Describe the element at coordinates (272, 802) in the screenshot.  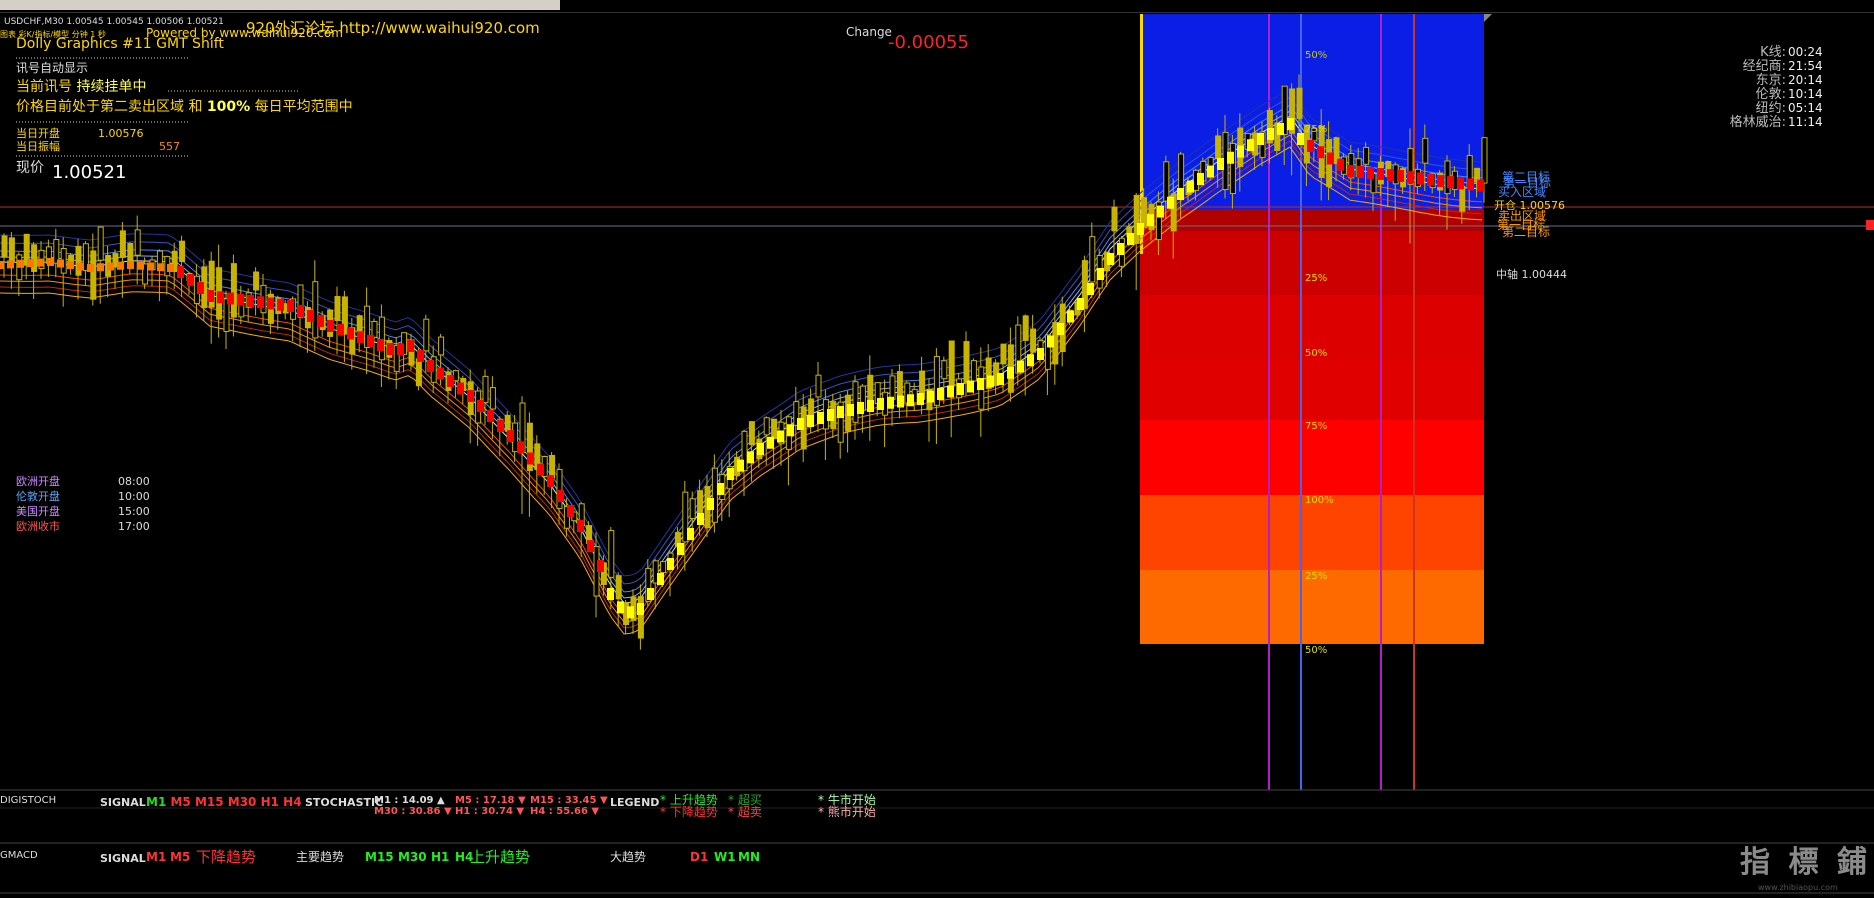
I see `timeframe-tag: H1` at that location.